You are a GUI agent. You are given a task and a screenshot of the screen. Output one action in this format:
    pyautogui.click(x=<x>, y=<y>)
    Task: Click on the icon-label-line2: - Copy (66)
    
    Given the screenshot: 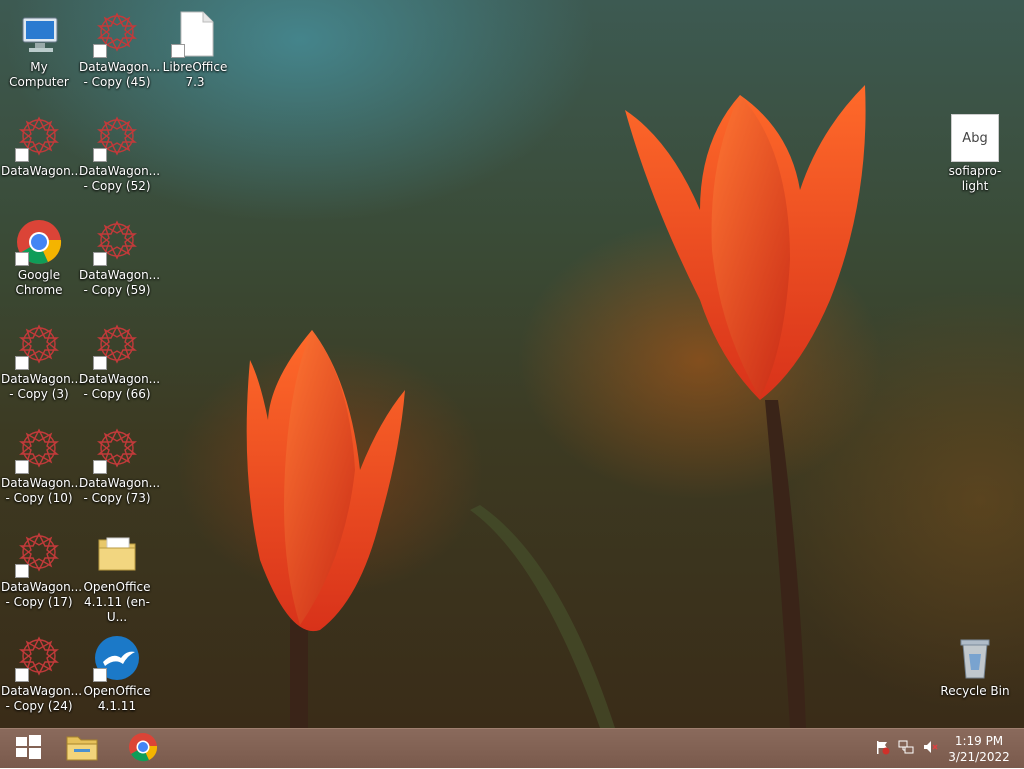 What is the action you would take?
    pyautogui.click(x=117, y=394)
    